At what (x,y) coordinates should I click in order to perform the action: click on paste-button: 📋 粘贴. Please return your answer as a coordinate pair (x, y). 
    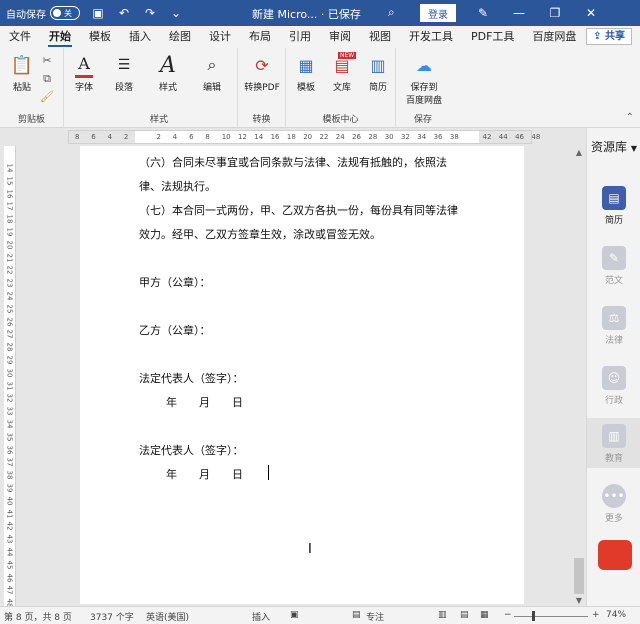
    Looking at the image, I should click on (22, 73).